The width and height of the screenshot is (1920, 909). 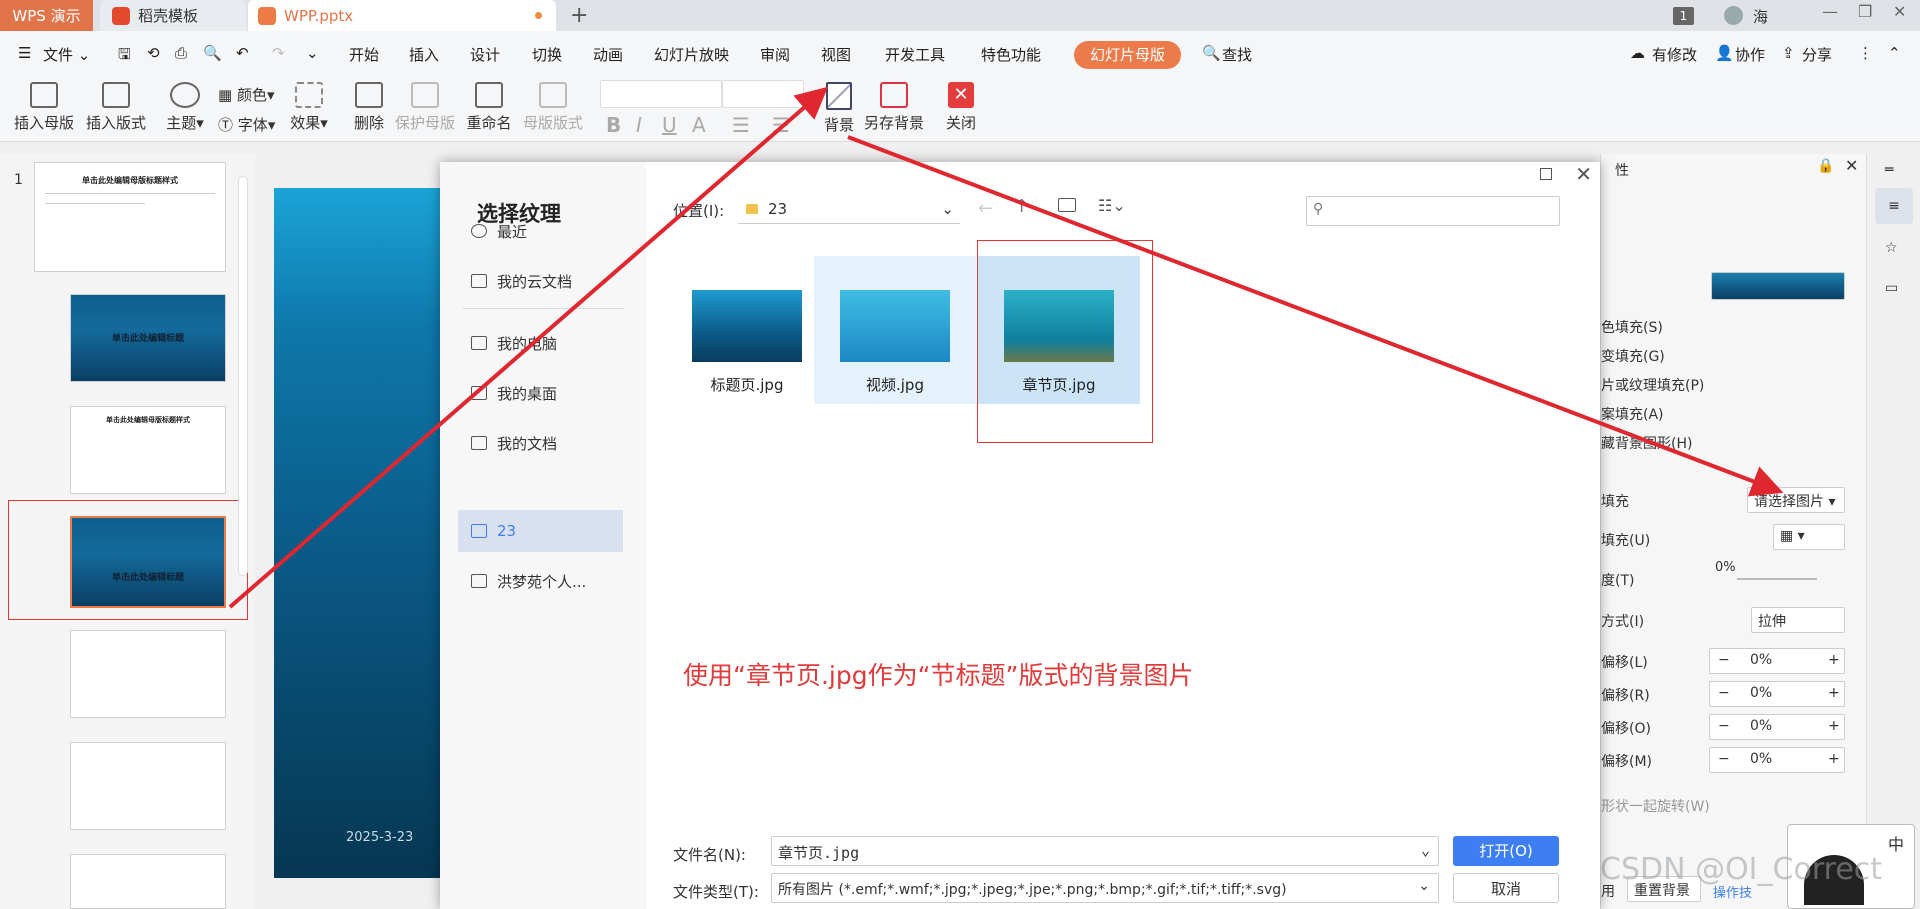 I want to click on menu-home: 开始, so click(x=364, y=54).